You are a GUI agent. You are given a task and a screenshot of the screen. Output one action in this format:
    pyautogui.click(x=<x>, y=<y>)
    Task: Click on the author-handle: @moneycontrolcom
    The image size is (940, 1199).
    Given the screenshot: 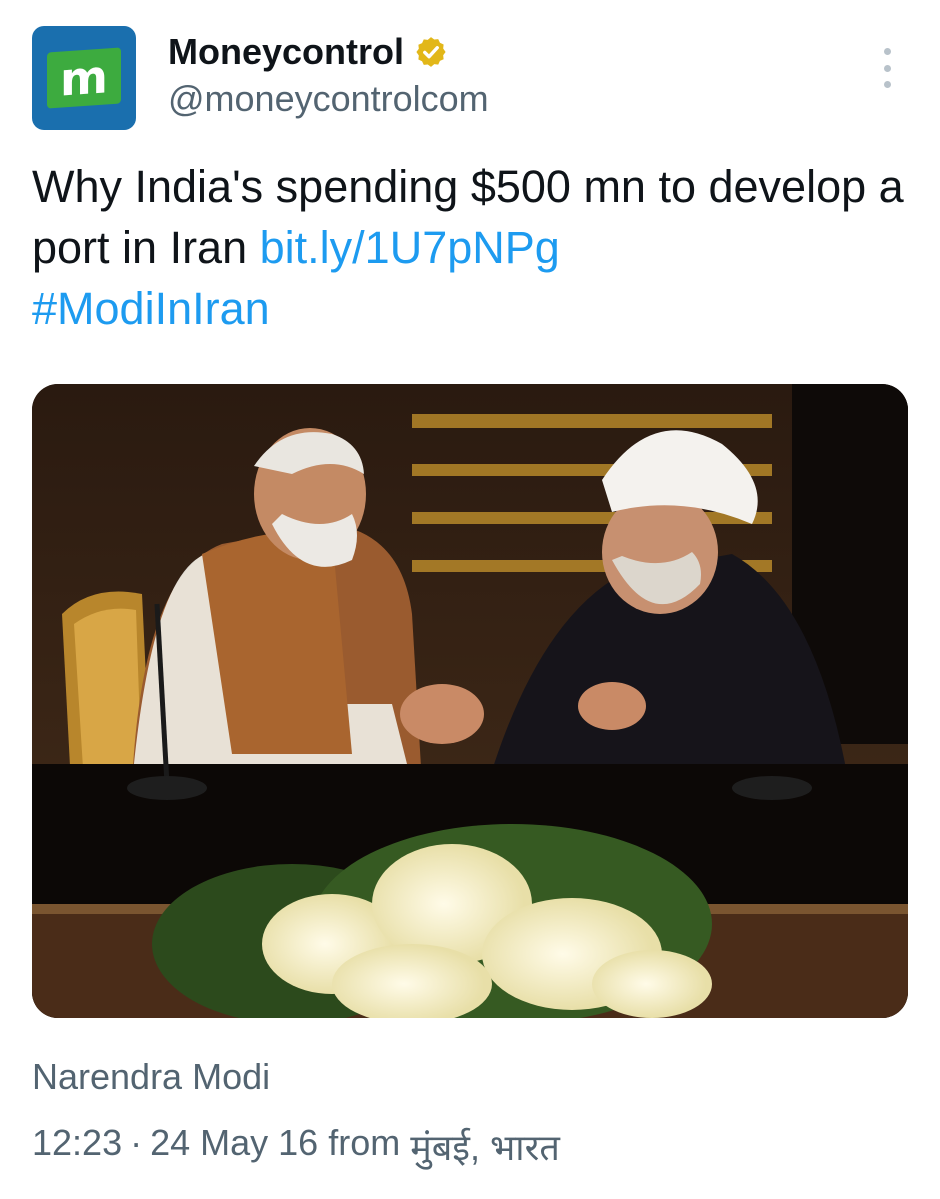 What is the action you would take?
    pyautogui.click(x=328, y=99)
    